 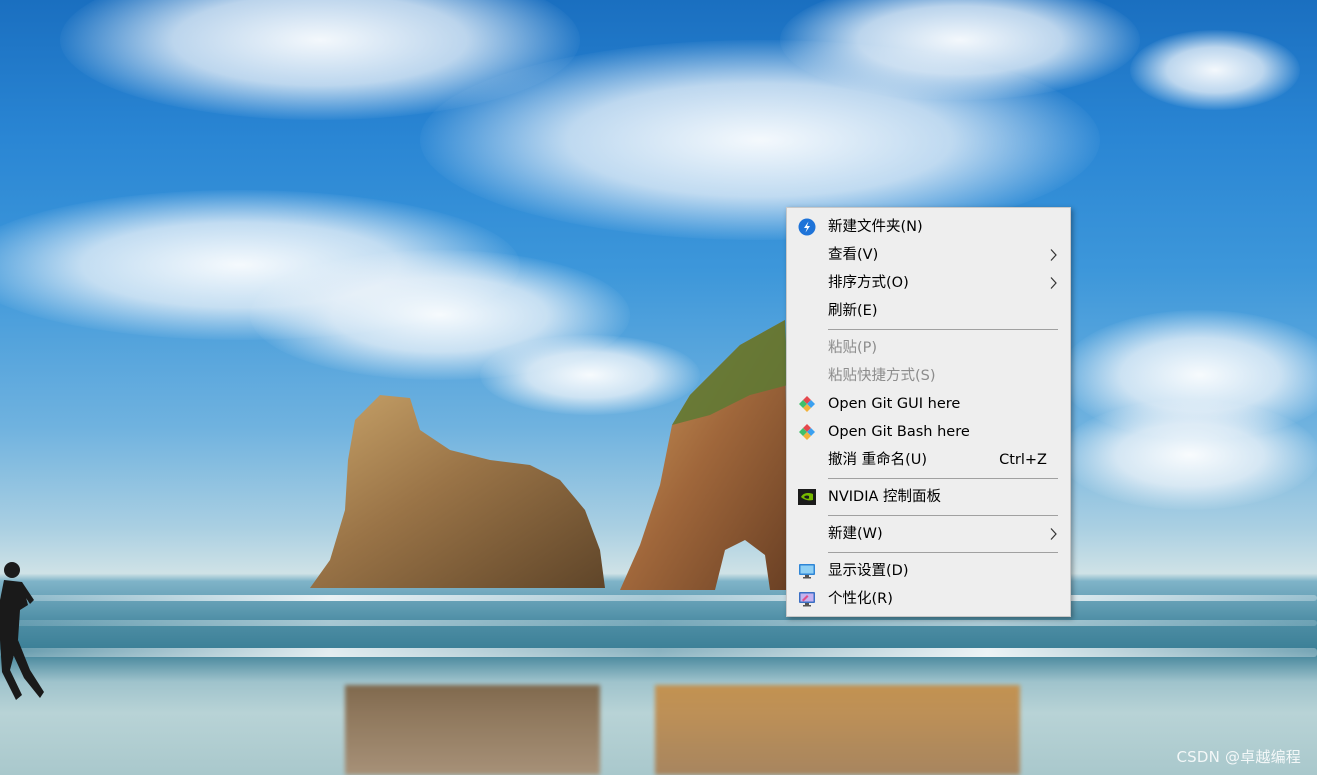 I want to click on menu-item-paste: 粘贴(P), so click(x=928, y=348).